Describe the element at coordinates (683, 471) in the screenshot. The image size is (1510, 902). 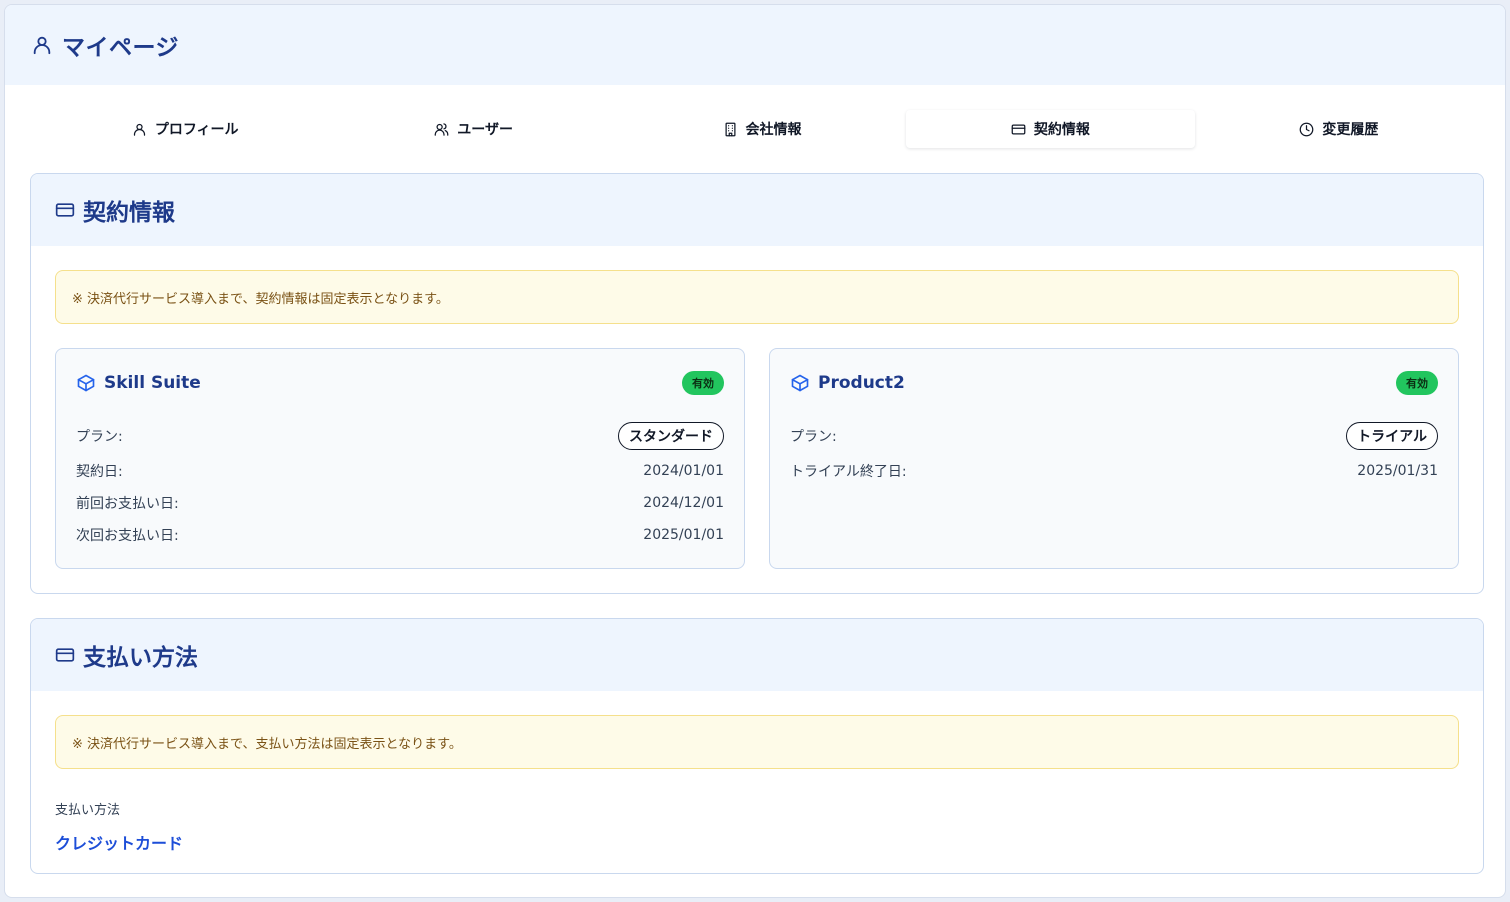
I see `row-value: 2024/01/01` at that location.